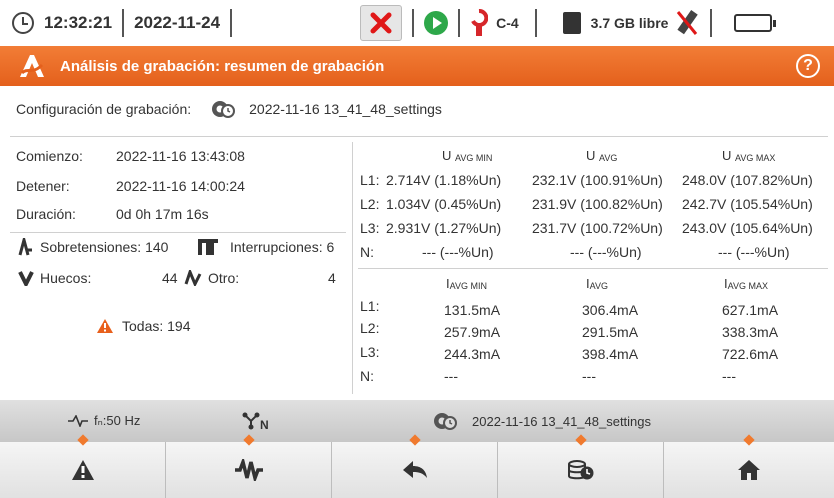 This screenshot has width=834, height=498. Describe the element at coordinates (610, 354) in the screenshot. I see `table-cell: 398.4mA` at that location.